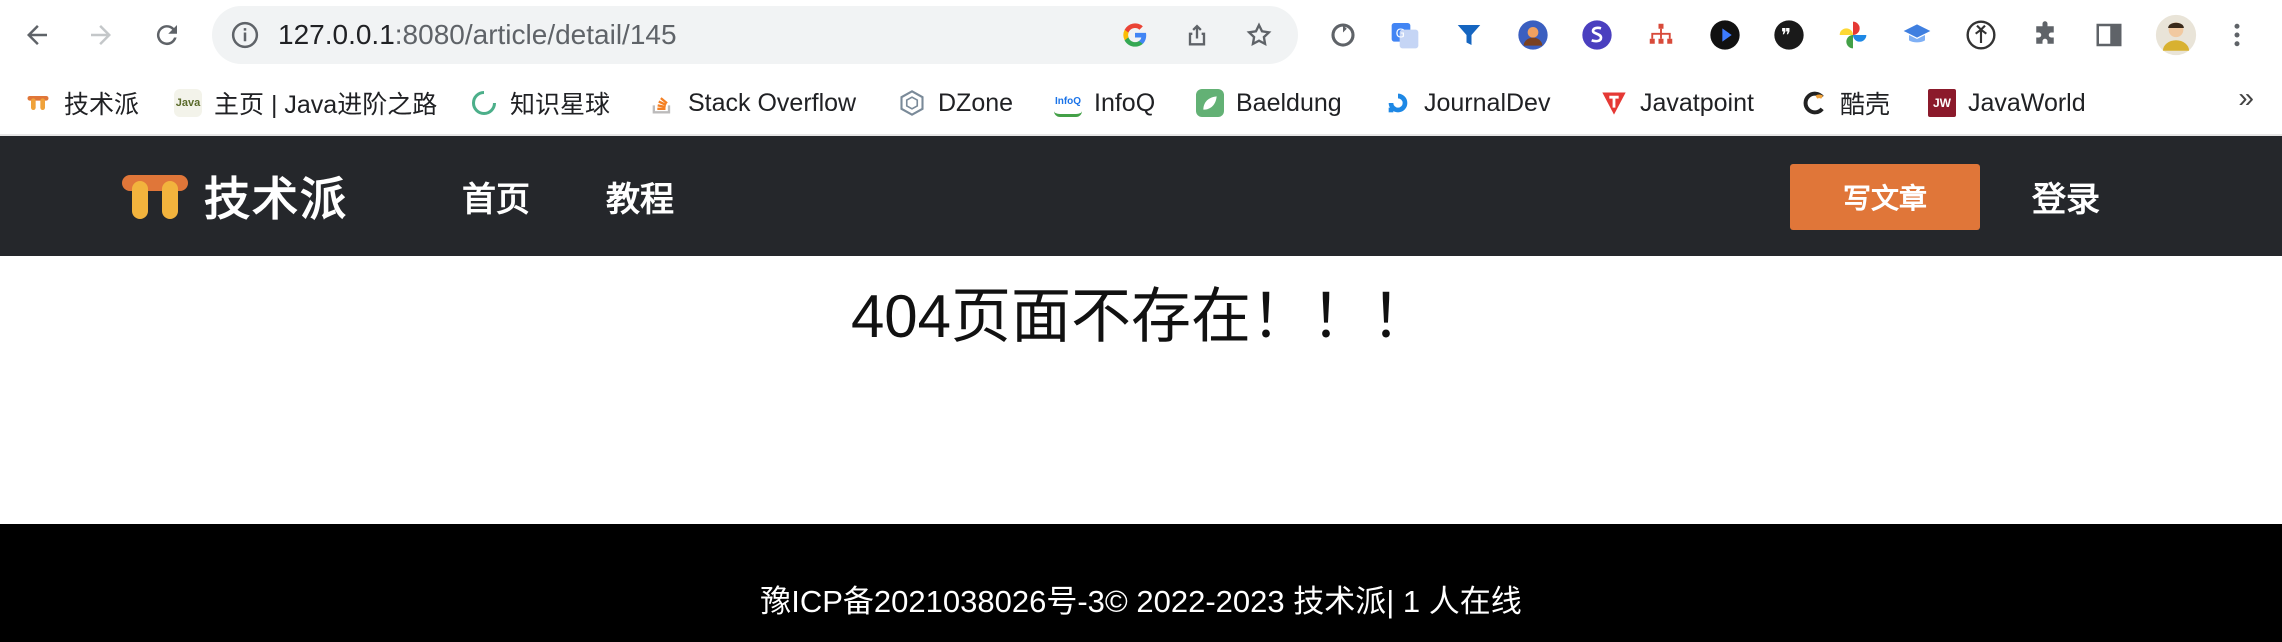 The height and width of the screenshot is (642, 2282). I want to click on bookmark-dzone: DZone, so click(955, 103).